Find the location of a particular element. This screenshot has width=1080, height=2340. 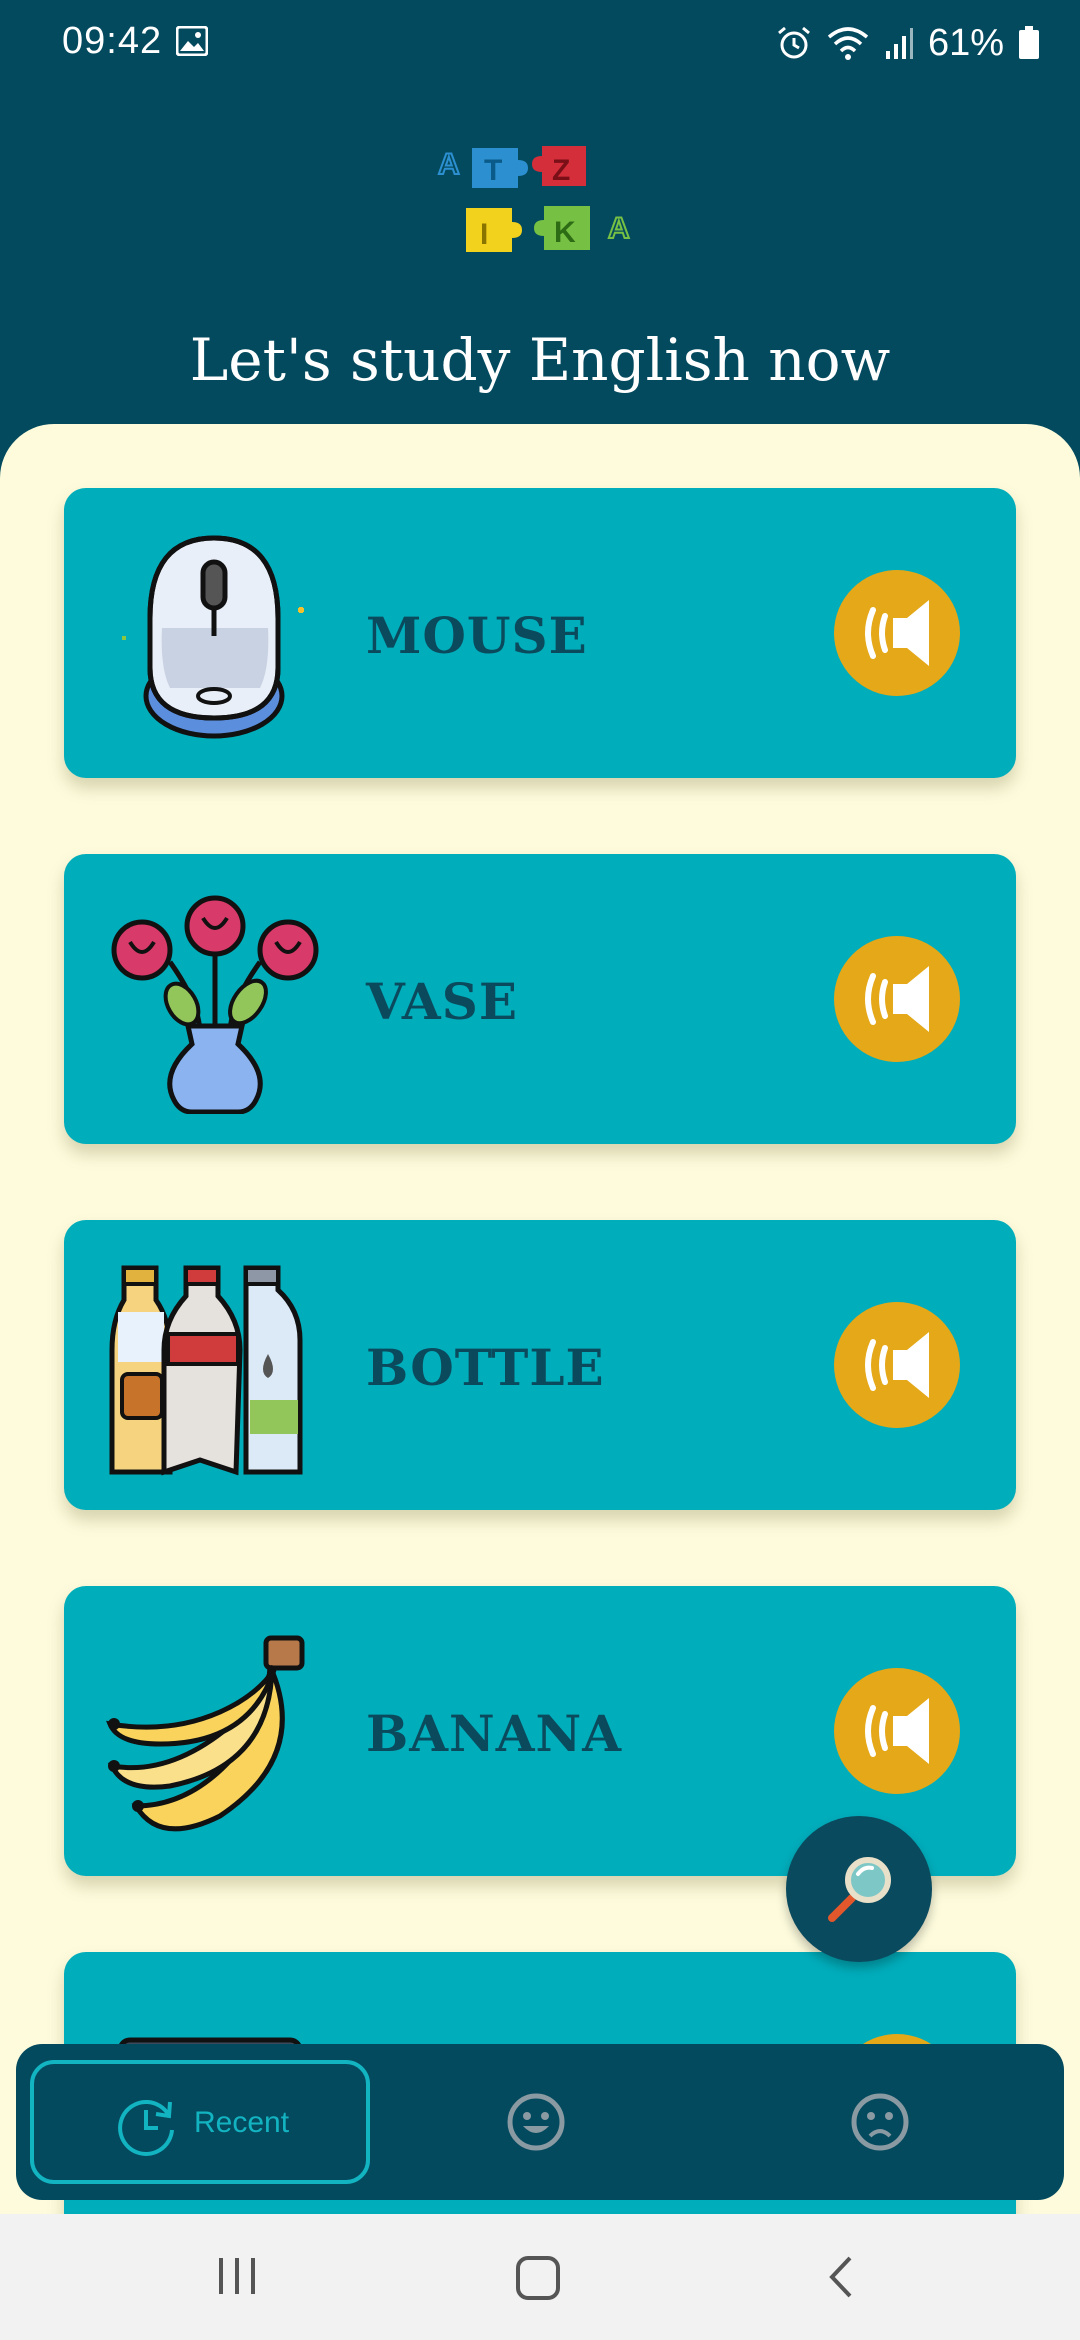

nav-recent-tab: Recent is located at coordinates (200, 2122).